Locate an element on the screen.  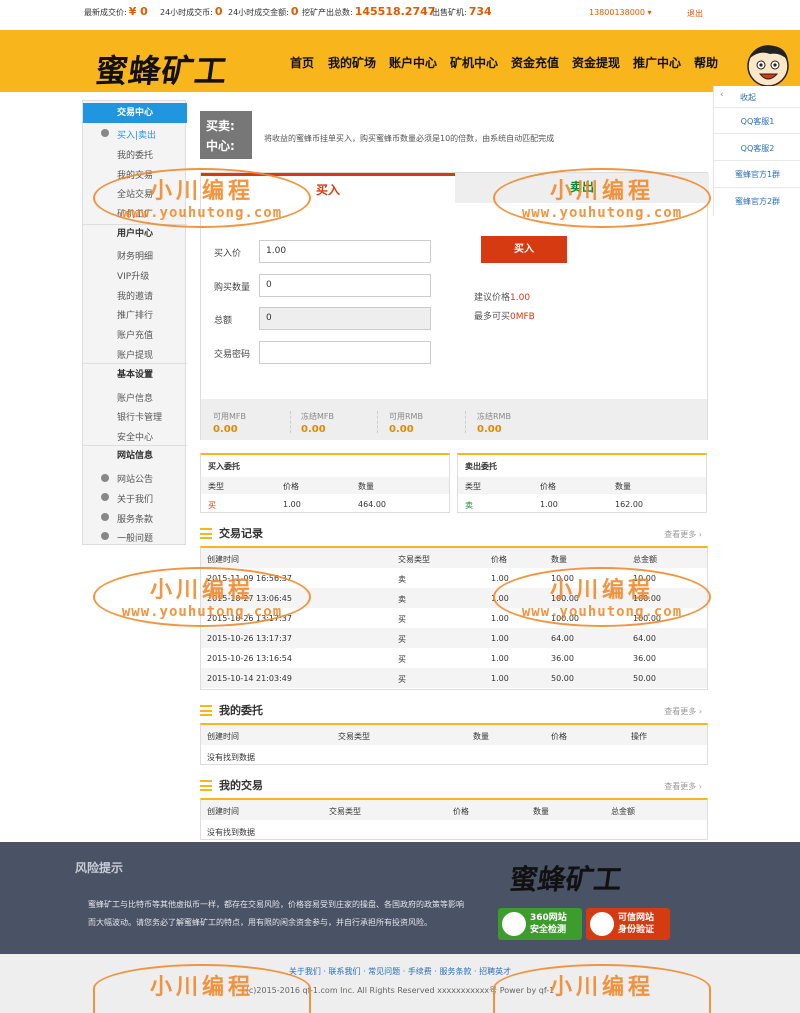
footer-link-about: 关于我们 is located at coordinates (305, 971).